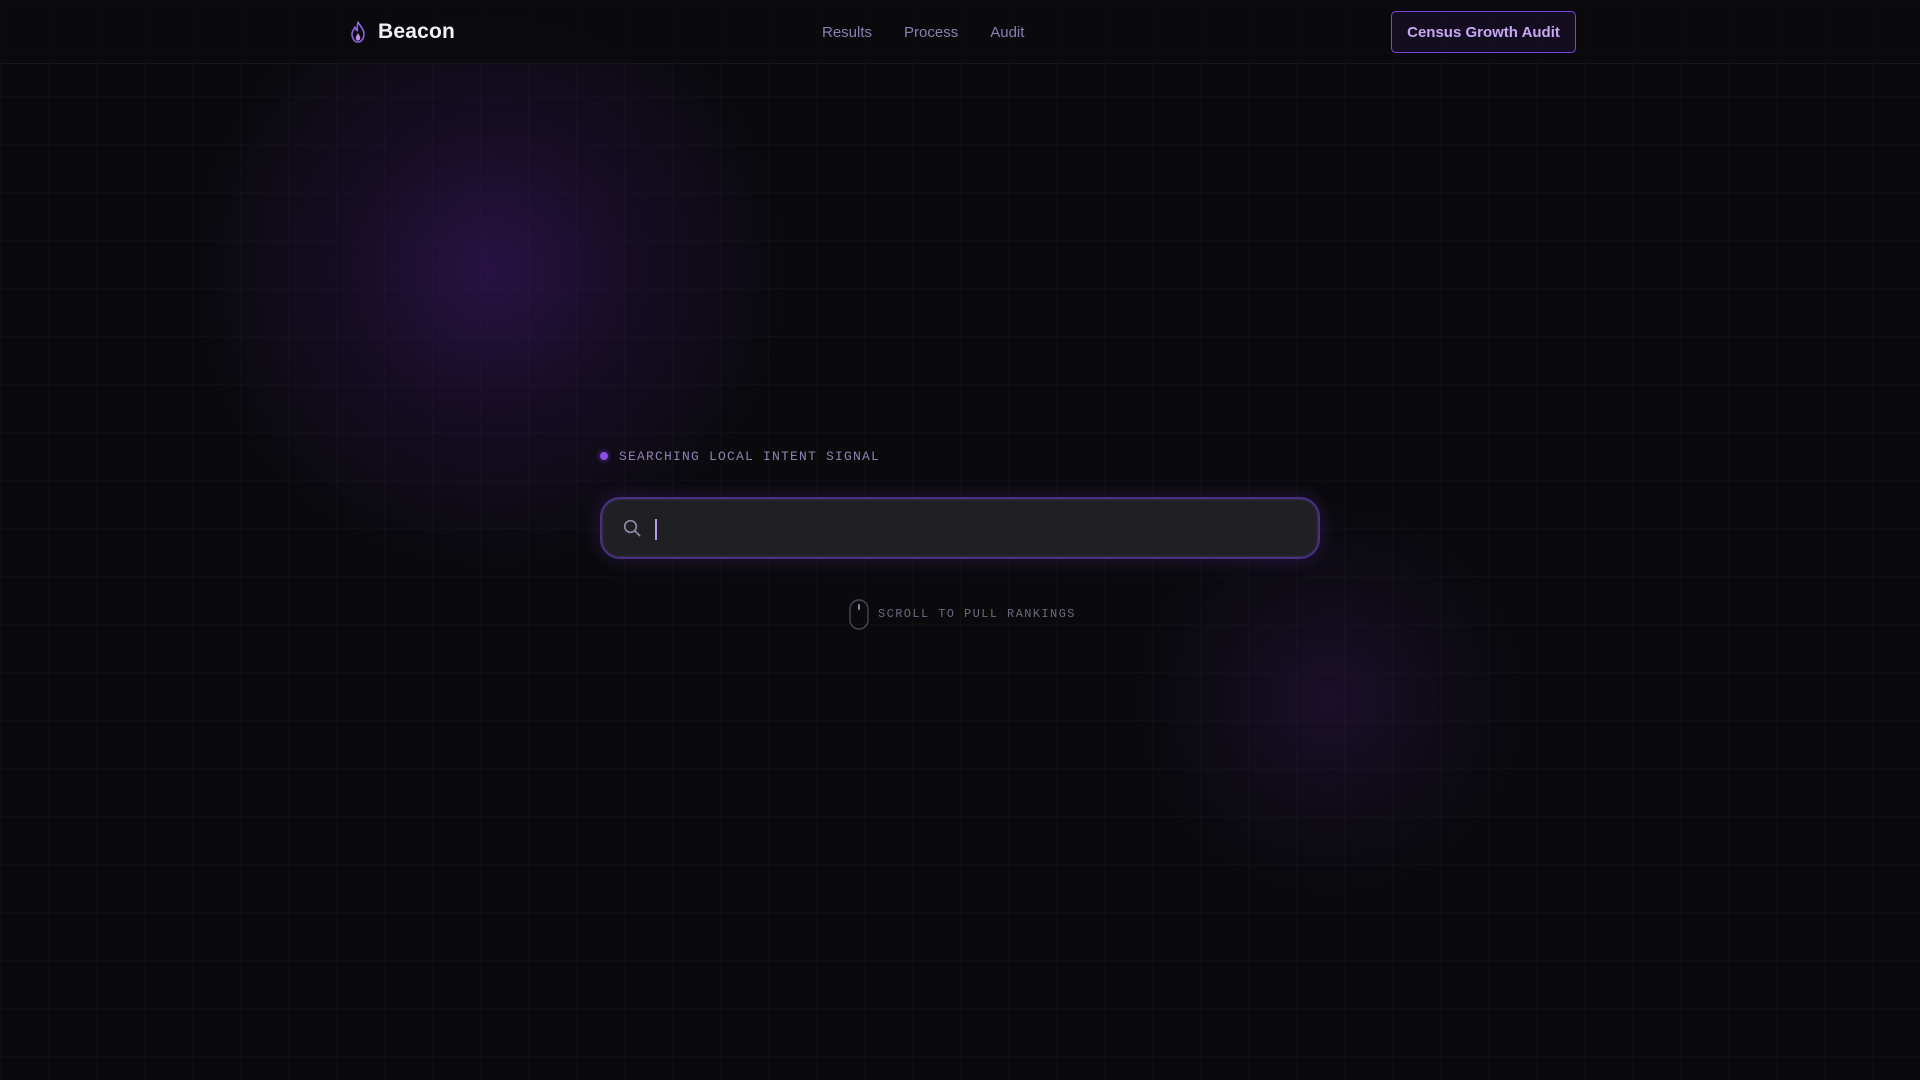  I want to click on scroll-hint: SCROLL TO PULL RANKINGS, so click(962, 614).